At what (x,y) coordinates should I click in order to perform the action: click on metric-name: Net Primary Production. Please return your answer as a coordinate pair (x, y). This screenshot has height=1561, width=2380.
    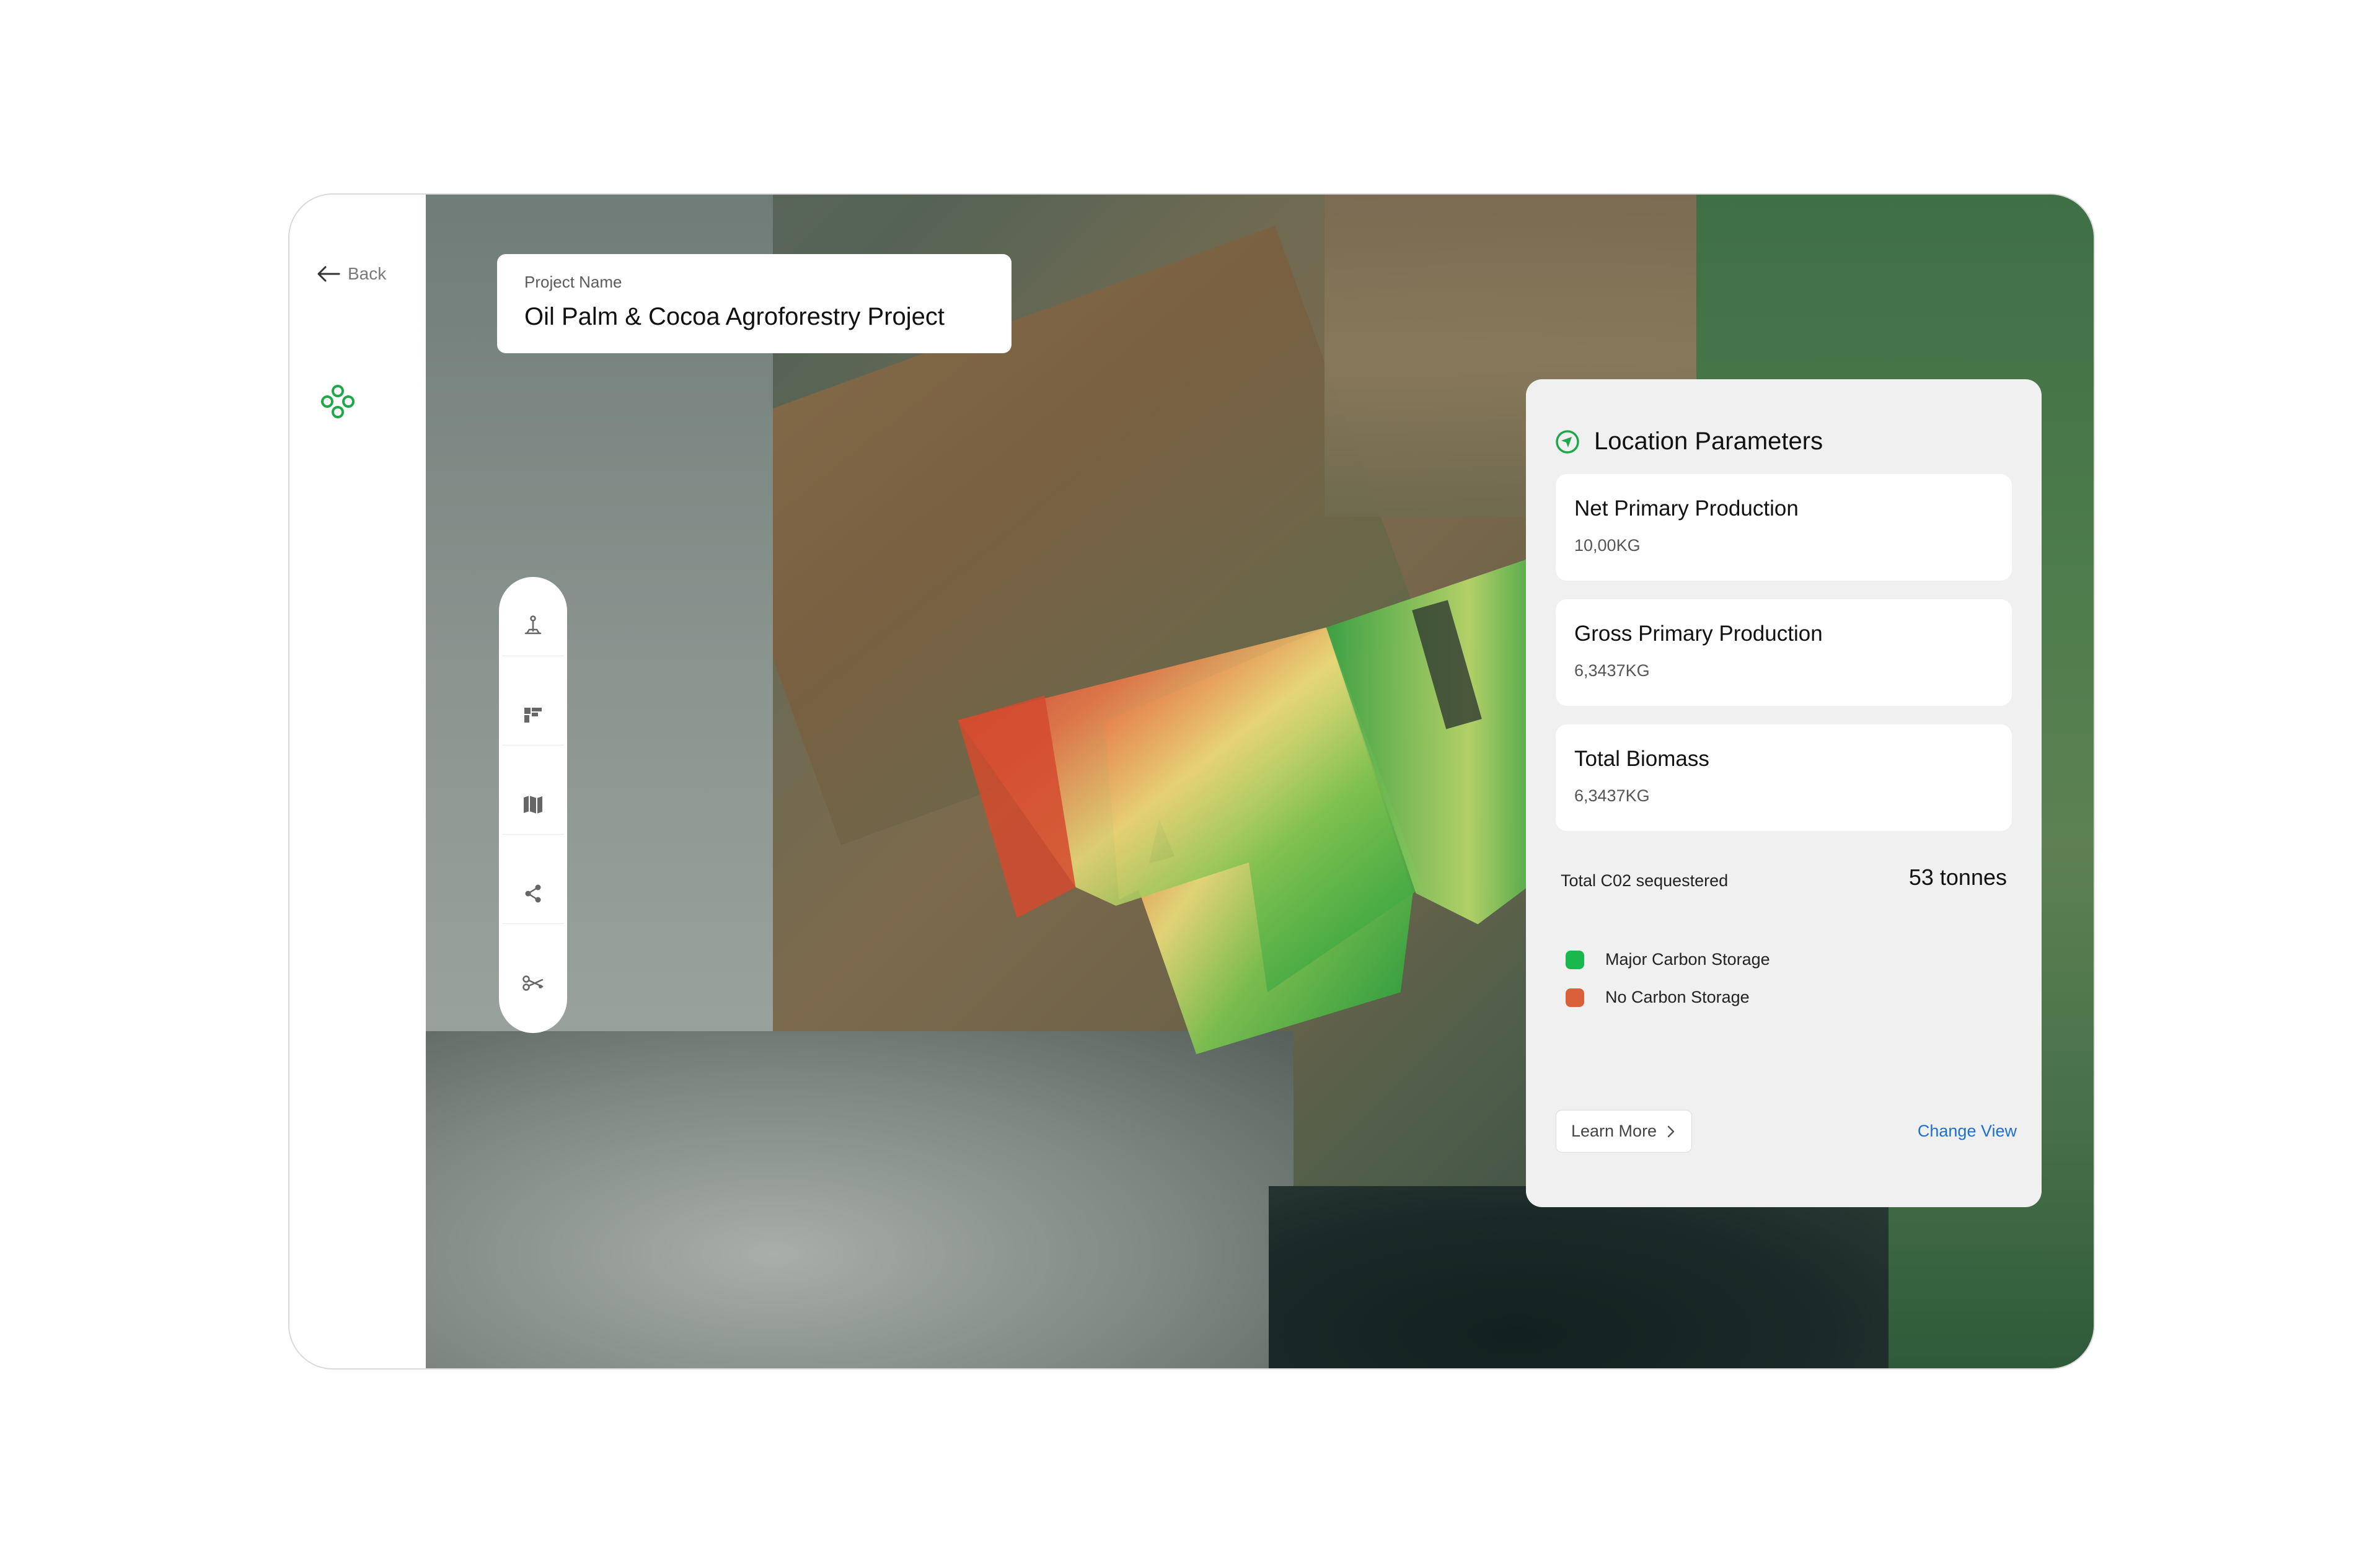
    Looking at the image, I should click on (1686, 509).